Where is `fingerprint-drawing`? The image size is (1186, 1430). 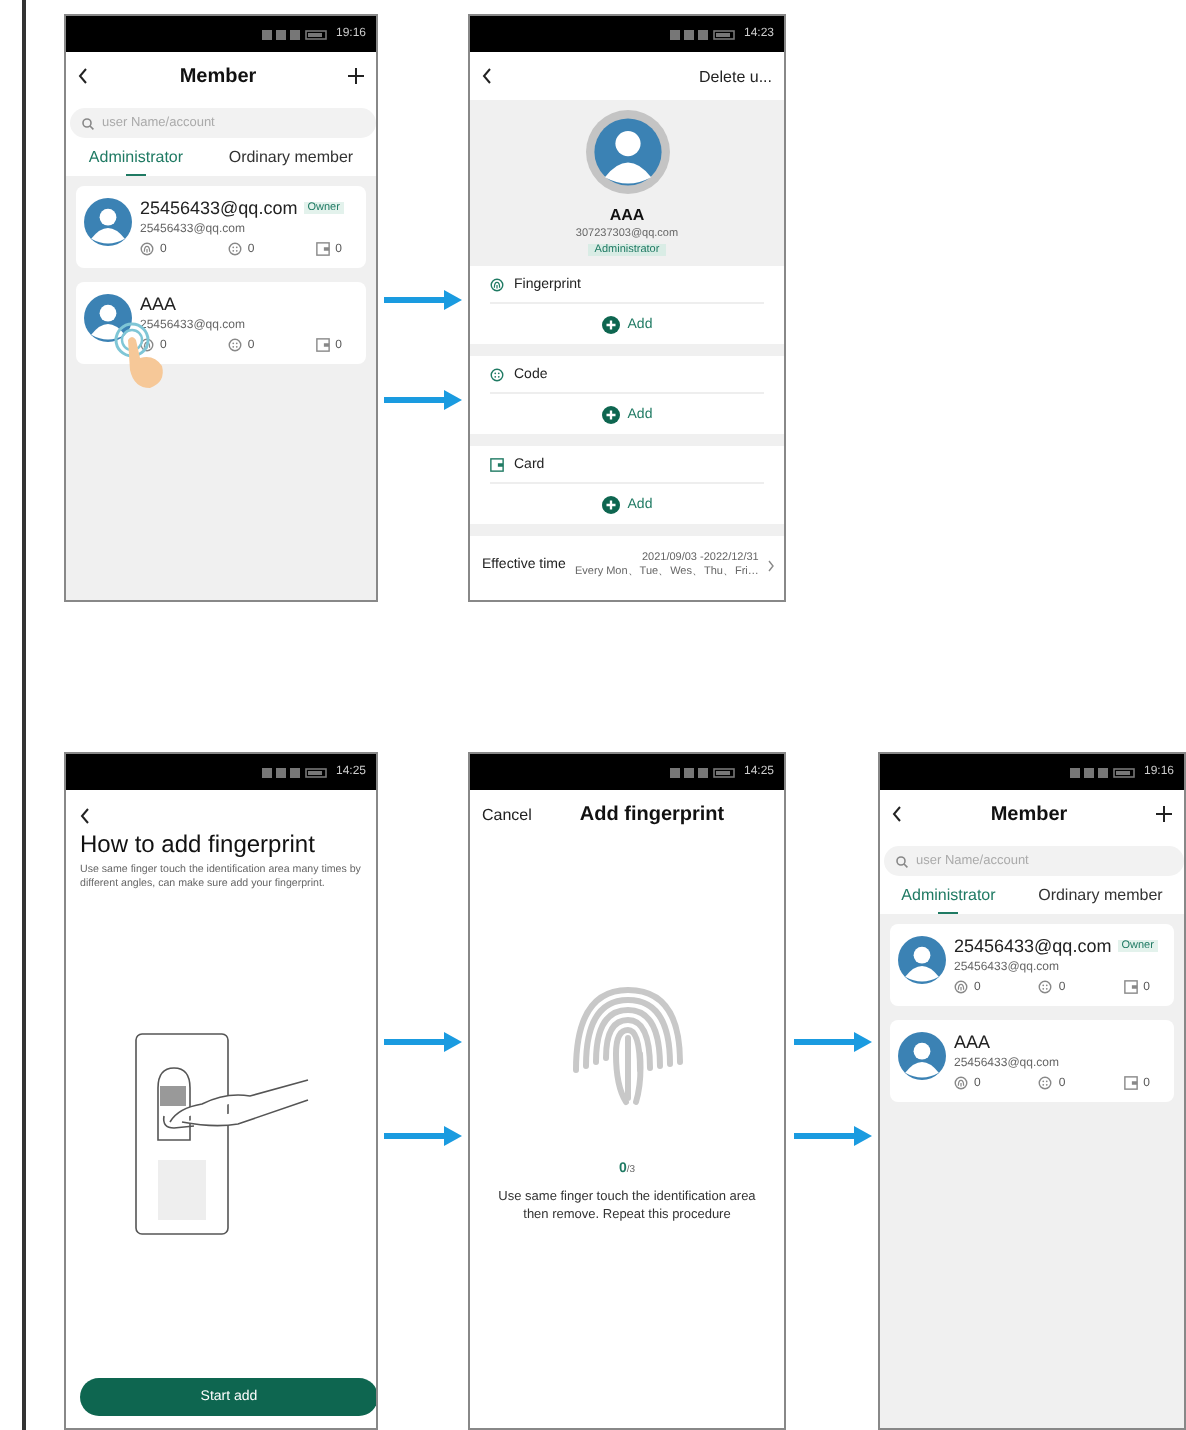 fingerprint-drawing is located at coordinates (627, 1044).